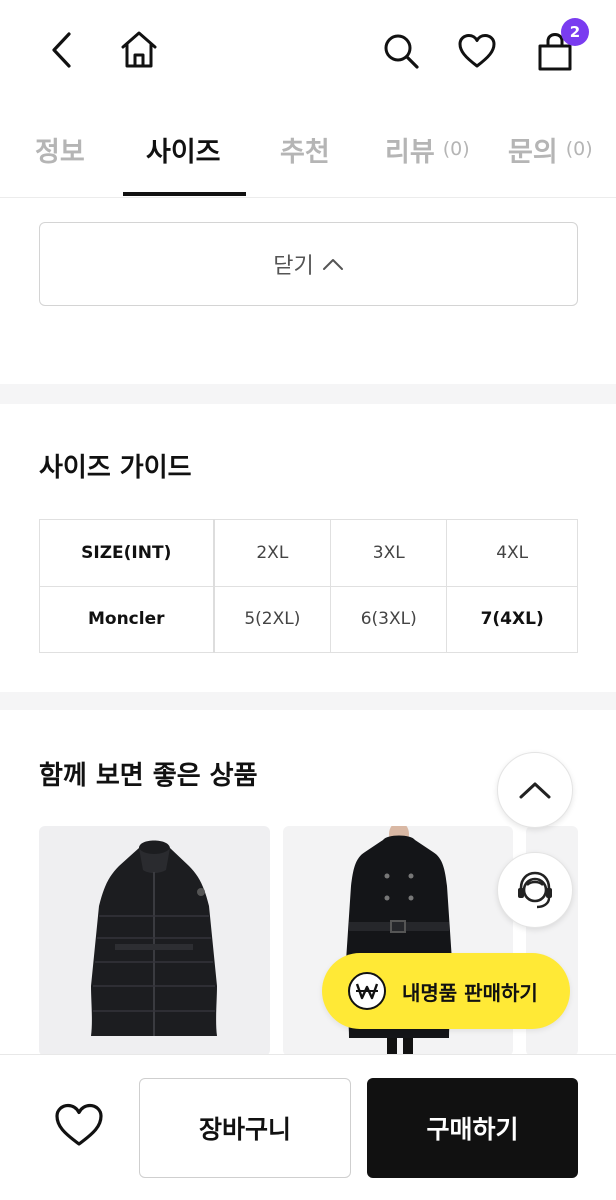  What do you see at coordinates (60, 152) in the screenshot?
I see `tab-label: 정보` at bounding box center [60, 152].